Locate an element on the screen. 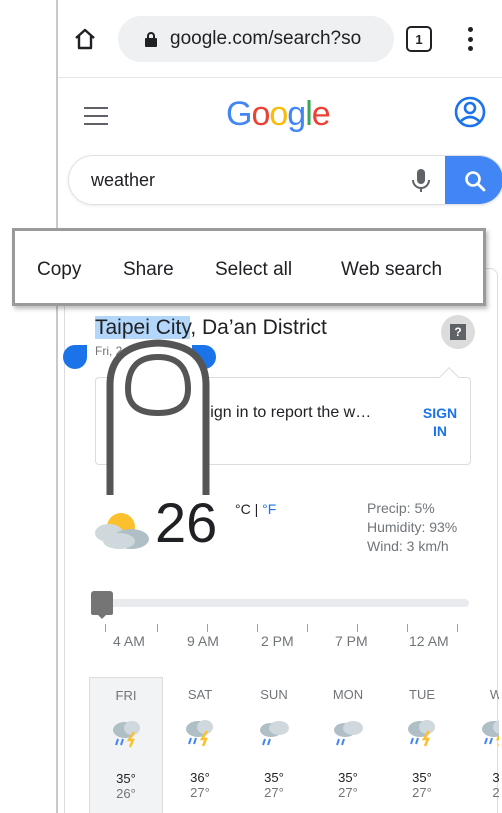  browser-menu-button is located at coordinates (470, 39).